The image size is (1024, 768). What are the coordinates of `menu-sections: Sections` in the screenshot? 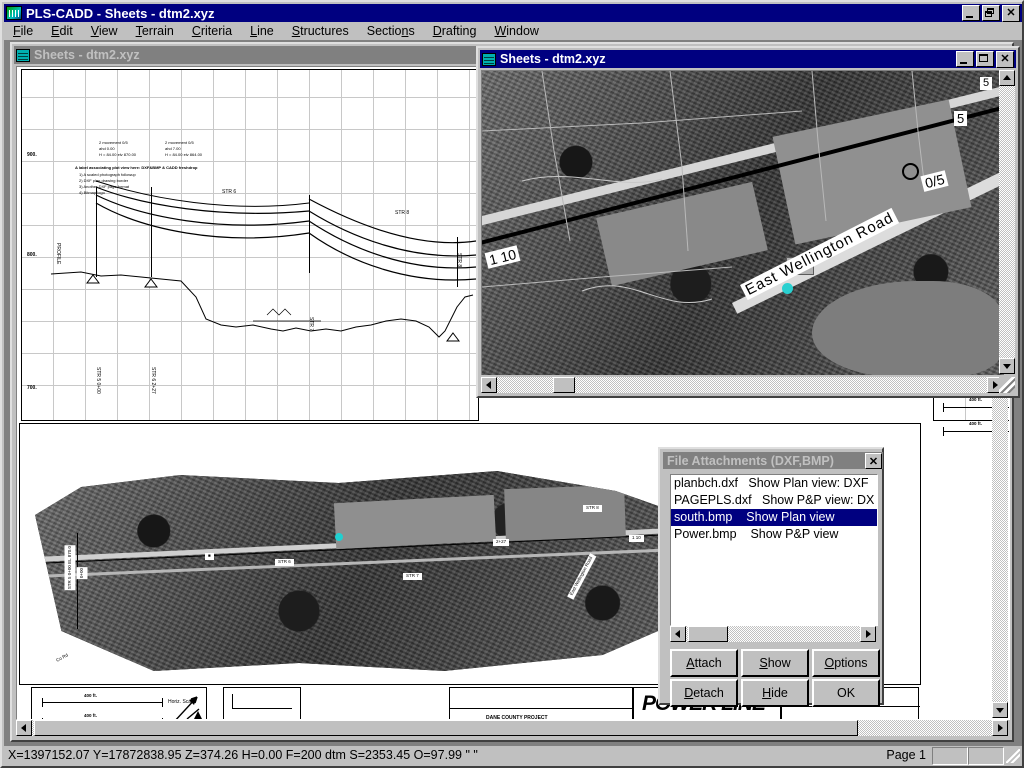 It's located at (391, 31).